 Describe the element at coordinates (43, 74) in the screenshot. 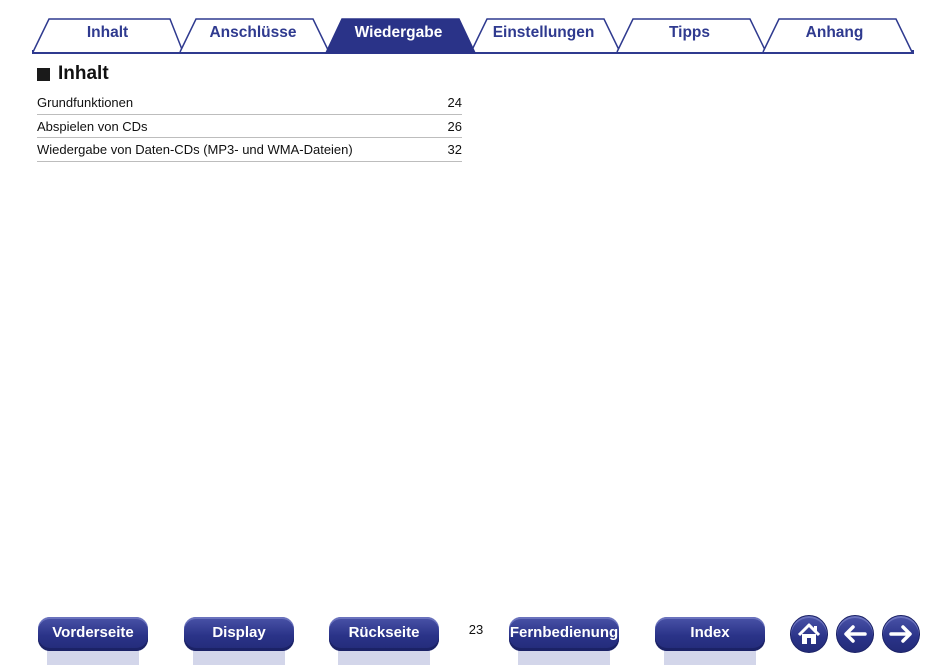

I see `bullet-square-icon` at that location.